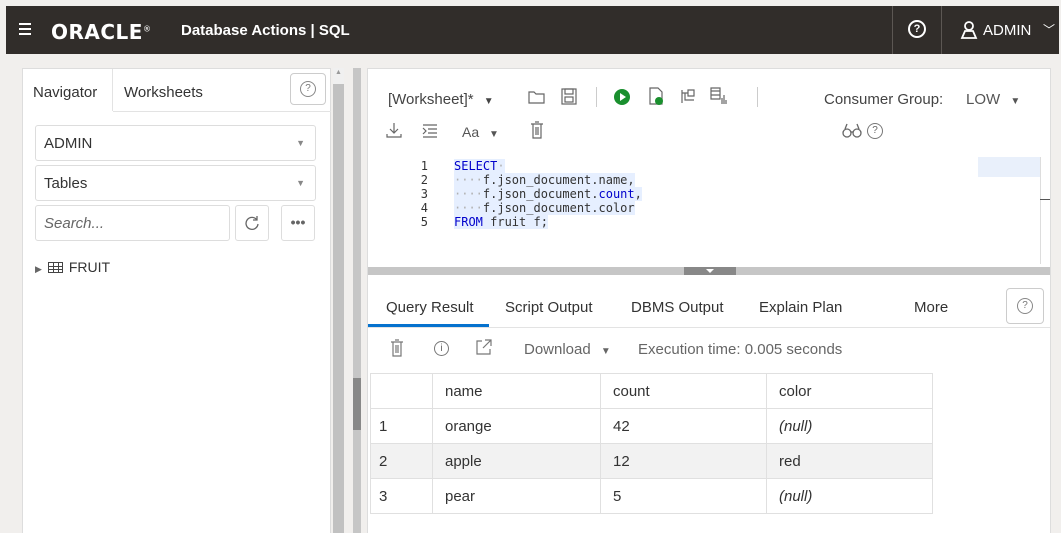 Image resolution: width=1061 pixels, height=533 pixels. I want to click on line-number: 5, so click(424, 222).